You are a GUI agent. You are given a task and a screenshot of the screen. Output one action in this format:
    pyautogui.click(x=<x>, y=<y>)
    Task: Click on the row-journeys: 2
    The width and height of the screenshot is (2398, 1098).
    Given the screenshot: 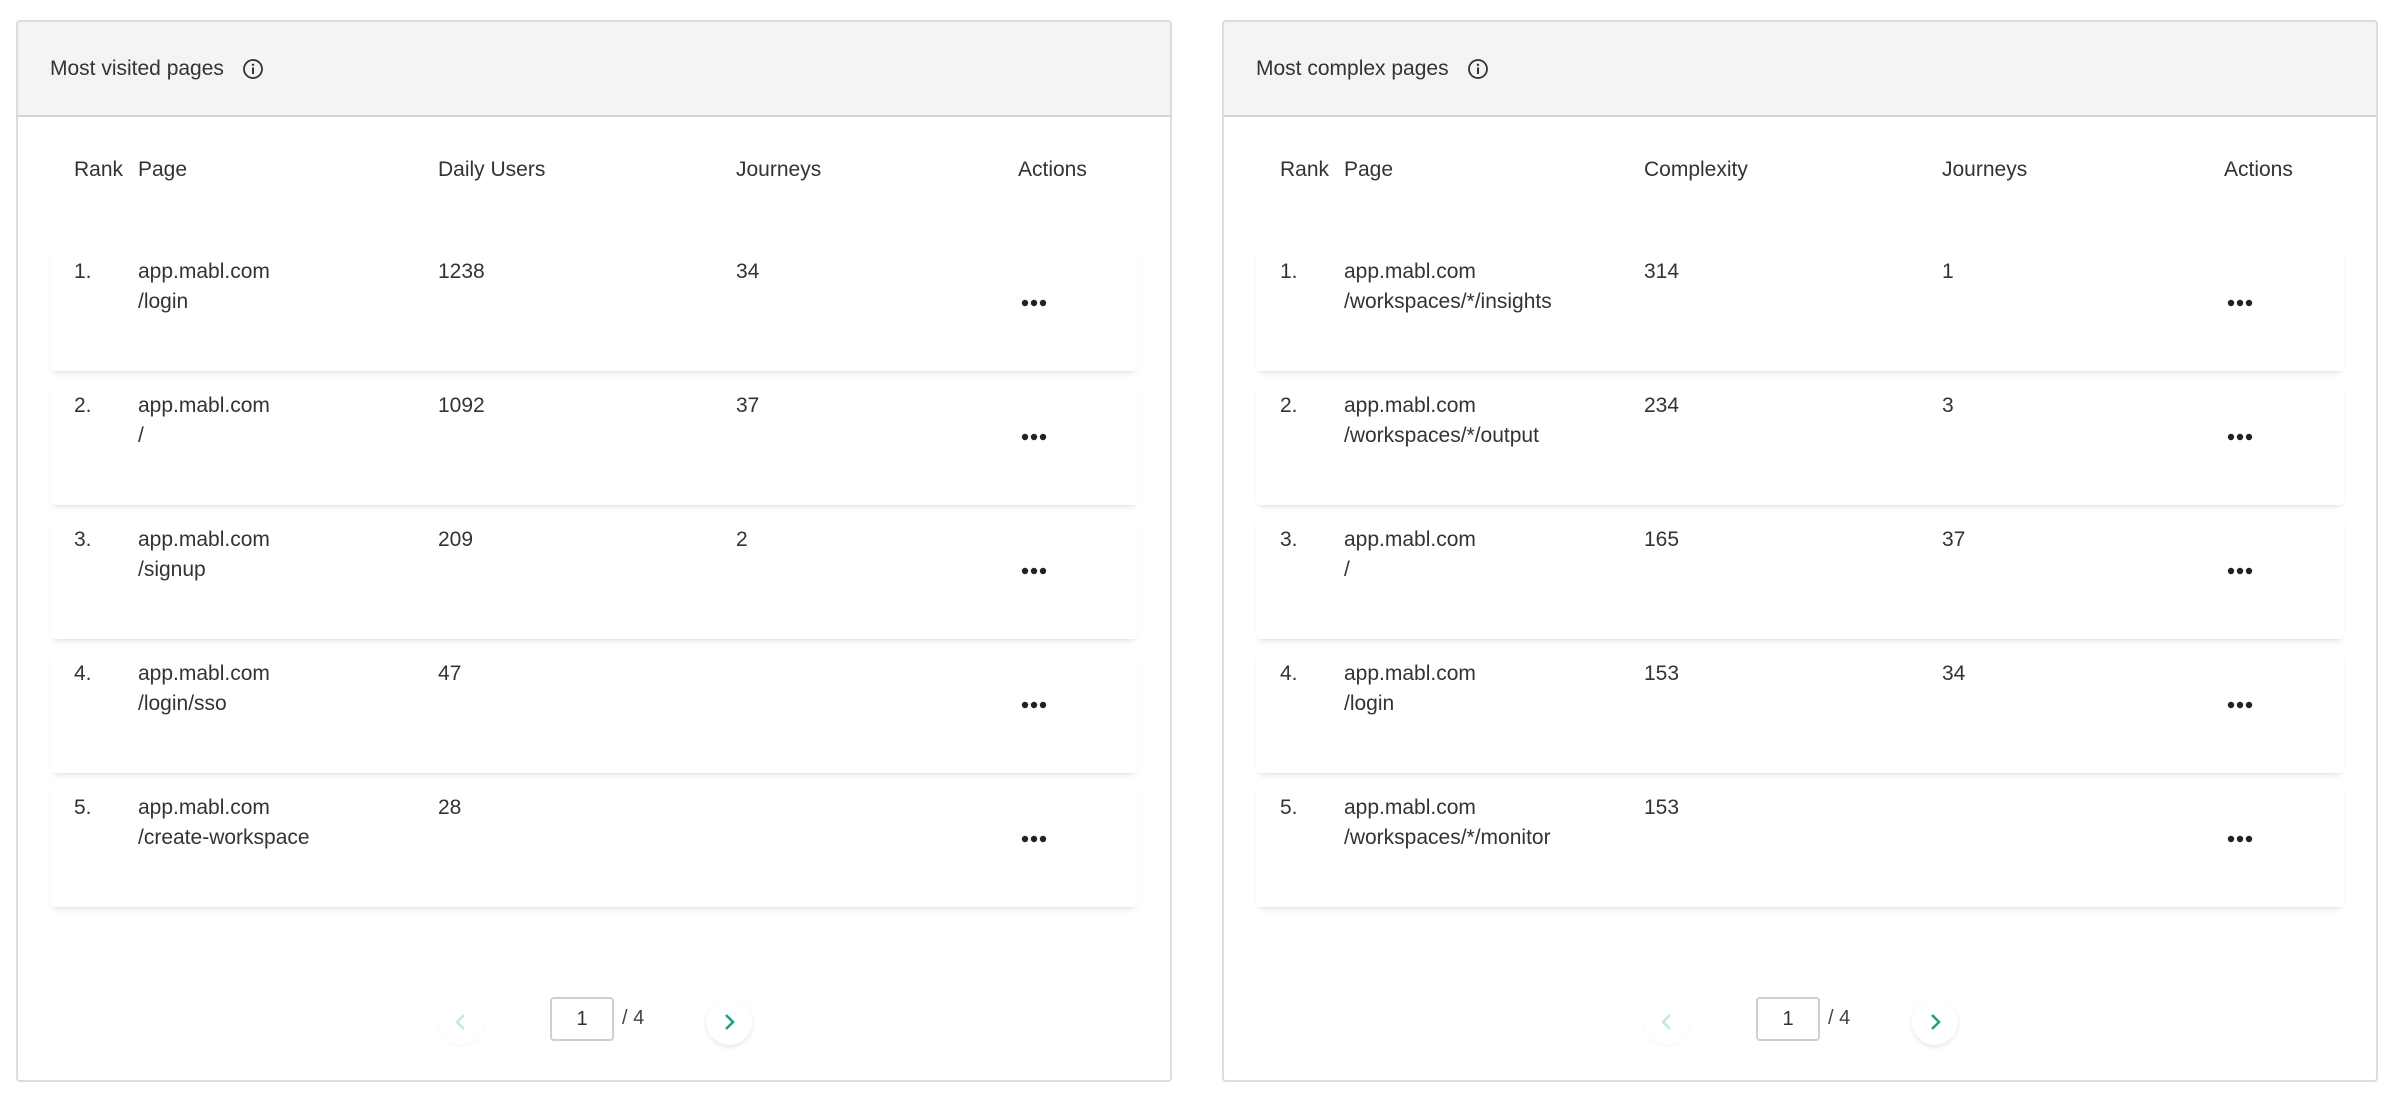 What is the action you would take?
    pyautogui.click(x=742, y=539)
    